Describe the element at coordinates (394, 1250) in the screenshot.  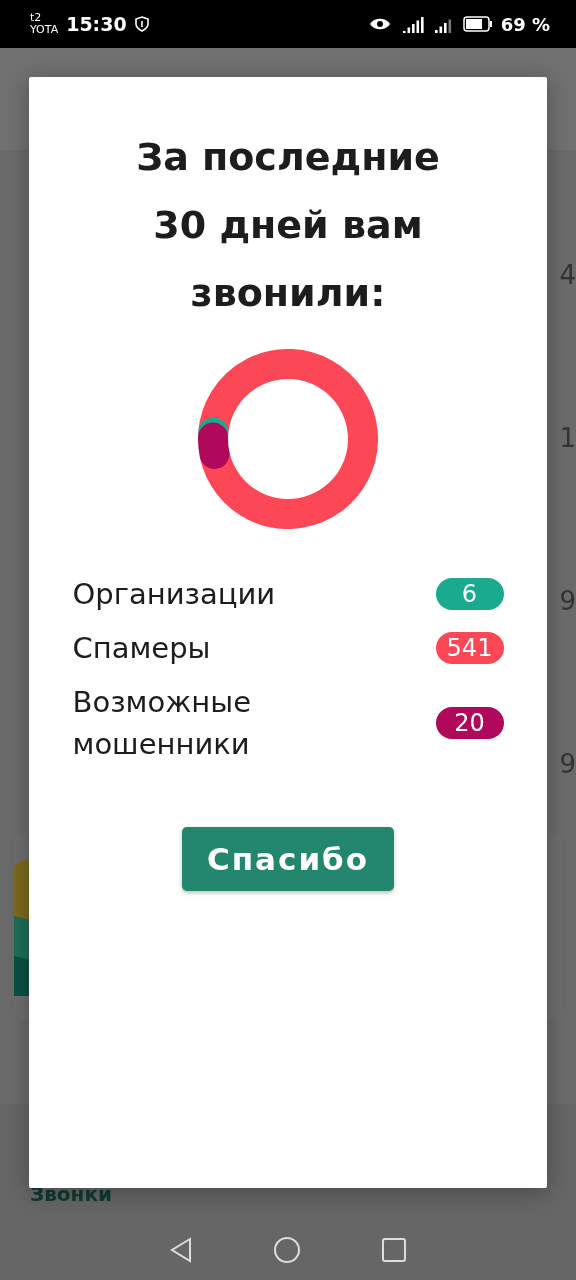
I see `recents-icon` at that location.